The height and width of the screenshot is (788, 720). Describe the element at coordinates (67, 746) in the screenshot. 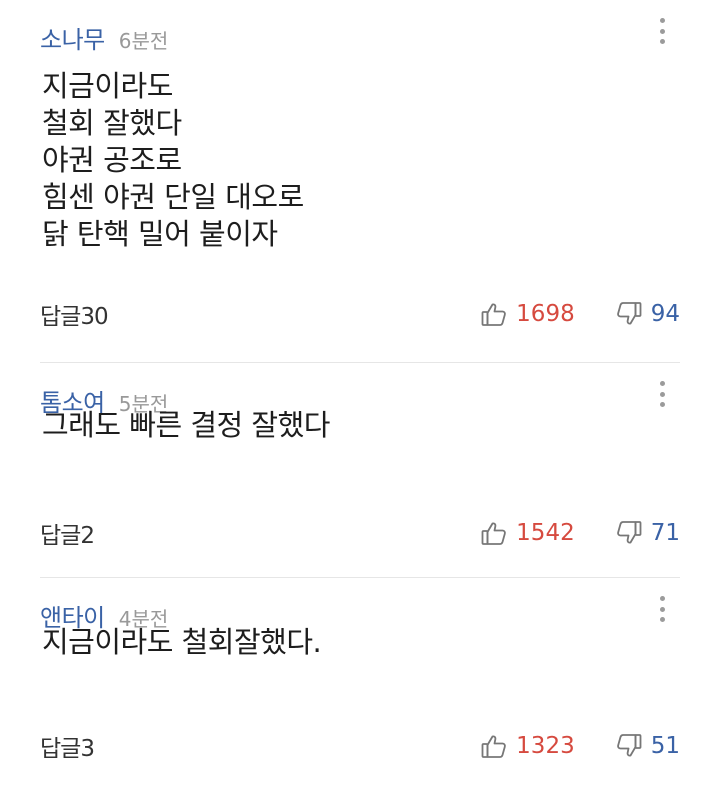

I see `reply-button: 답글3` at that location.